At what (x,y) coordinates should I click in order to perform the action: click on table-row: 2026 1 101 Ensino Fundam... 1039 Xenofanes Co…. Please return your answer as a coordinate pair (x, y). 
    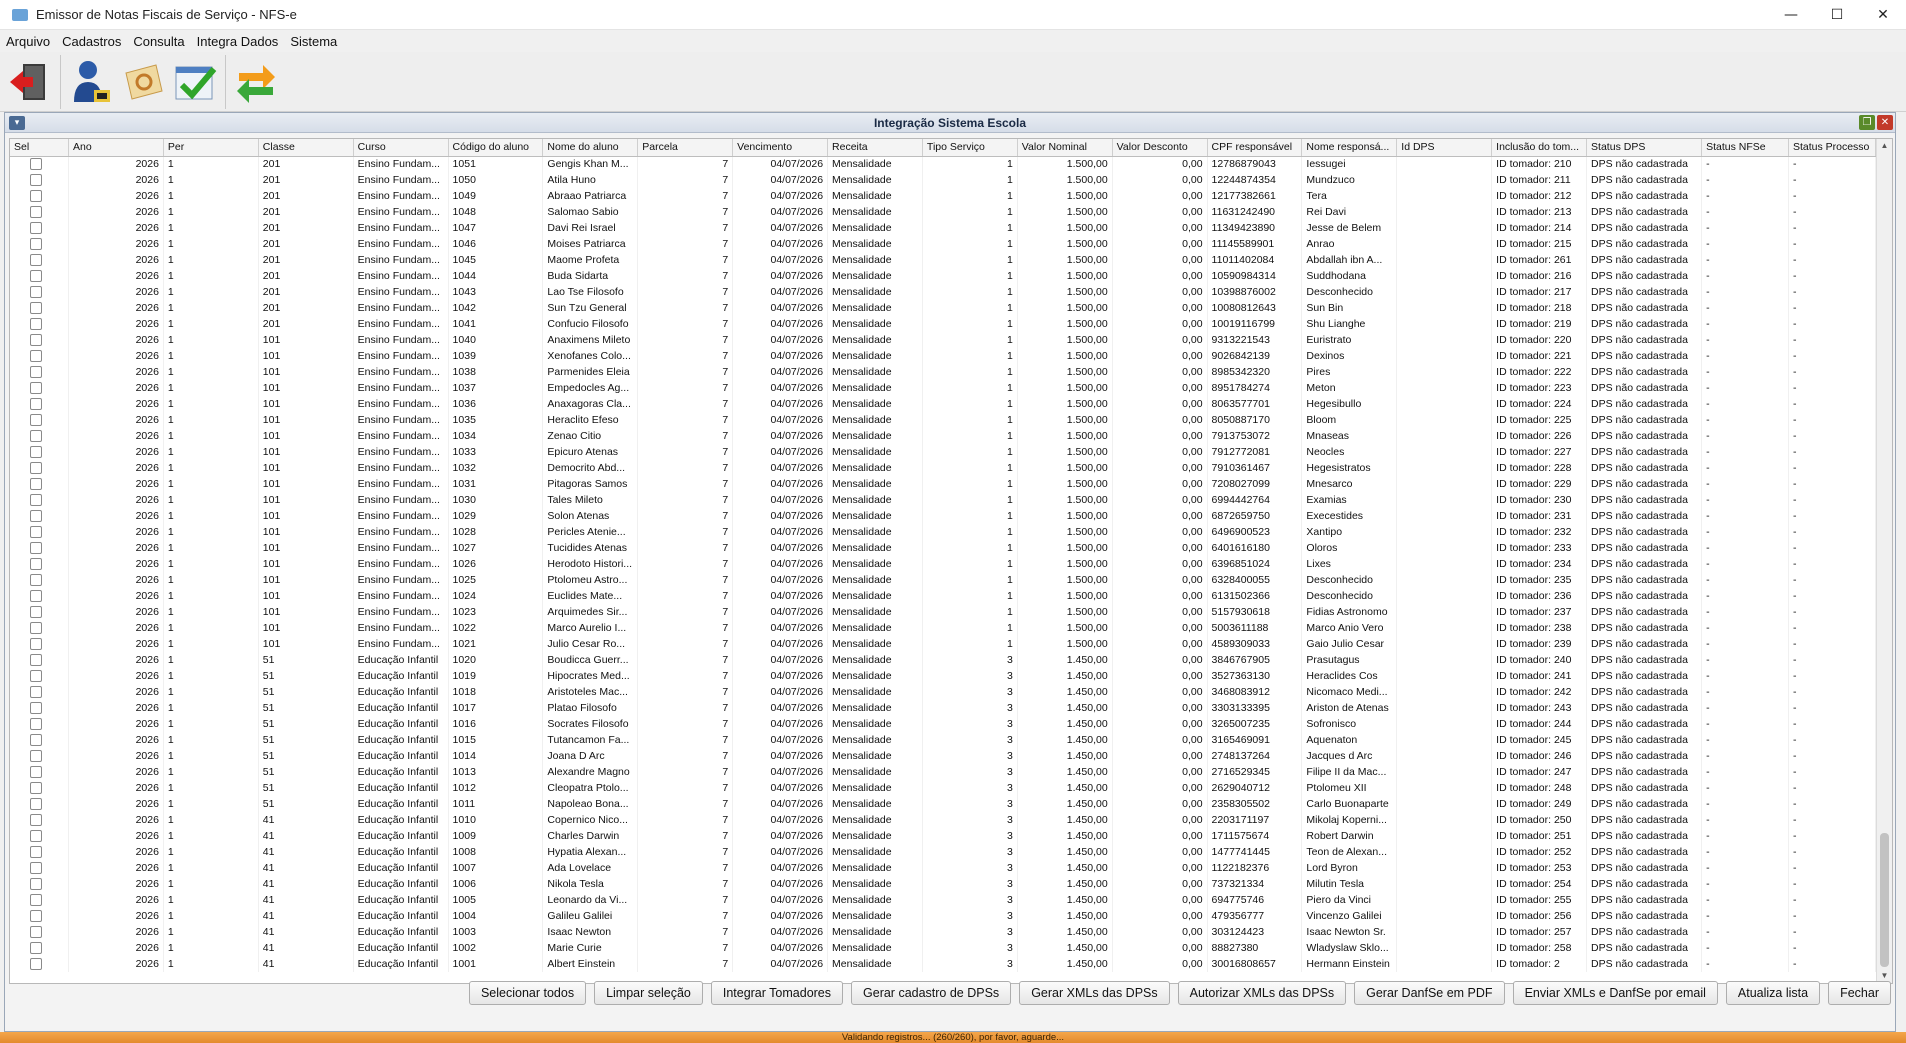
    Looking at the image, I should click on (943, 356).